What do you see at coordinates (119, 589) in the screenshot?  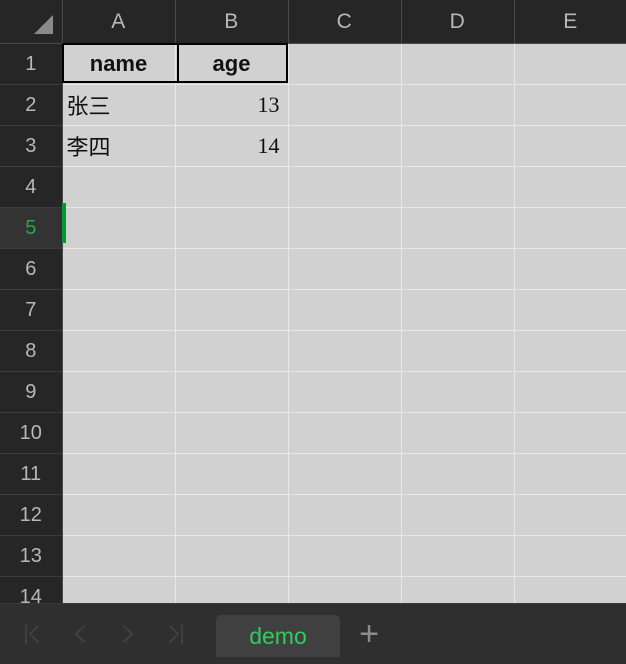 I see `cell-a14` at bounding box center [119, 589].